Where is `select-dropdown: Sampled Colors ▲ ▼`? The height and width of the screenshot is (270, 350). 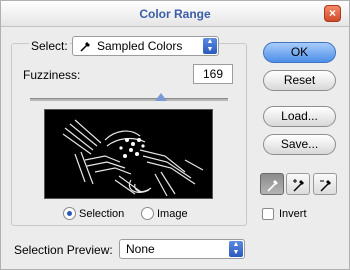 select-dropdown: Sampled Colors ▲ ▼ is located at coordinates (145, 46).